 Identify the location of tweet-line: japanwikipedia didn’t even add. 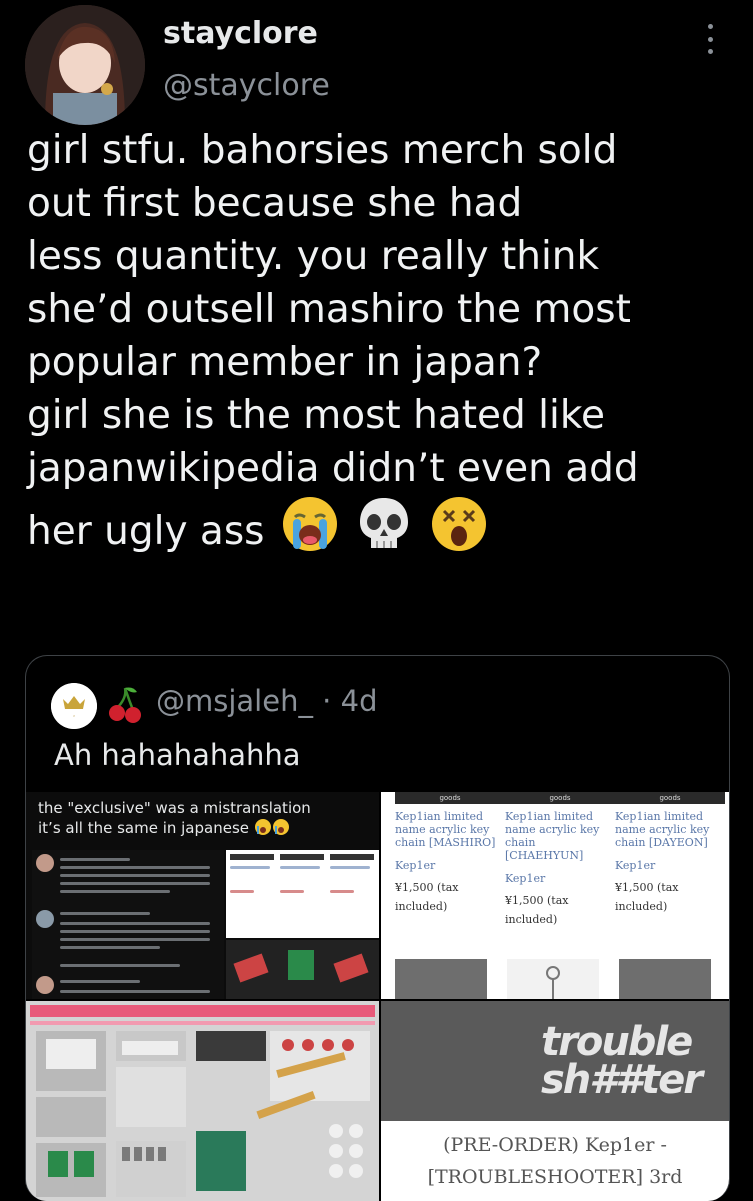
(333, 468).